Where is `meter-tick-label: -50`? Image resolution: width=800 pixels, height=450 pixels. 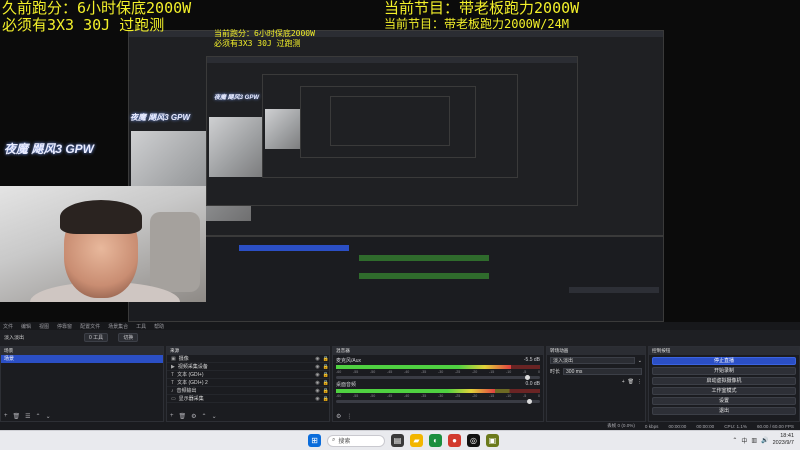
meter-tick-label: -50 is located at coordinates (373, 372).